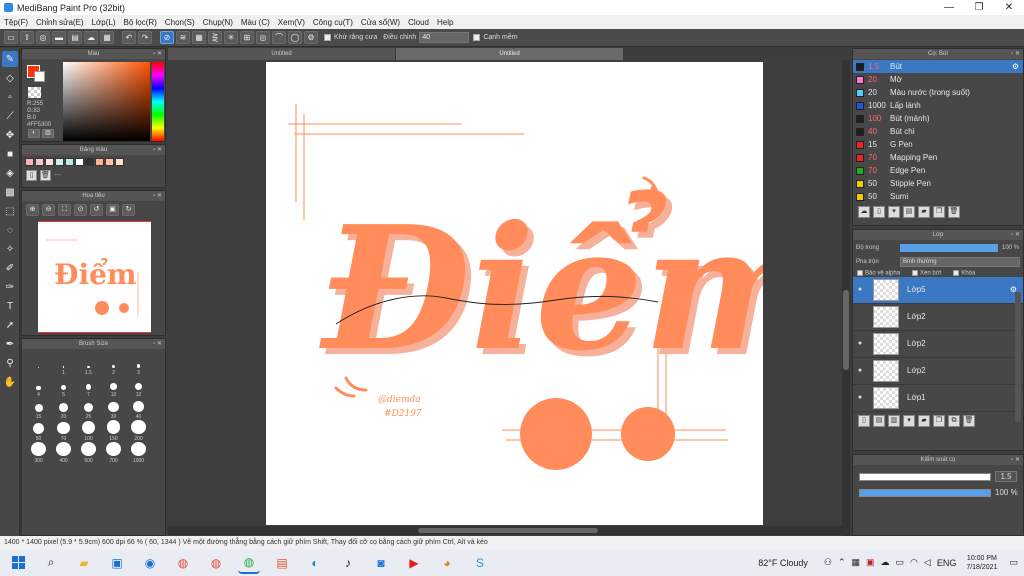  What do you see at coordinates (10, 268) in the screenshot?
I see `select-pen-tool-icon: ✐` at bounding box center [10, 268].